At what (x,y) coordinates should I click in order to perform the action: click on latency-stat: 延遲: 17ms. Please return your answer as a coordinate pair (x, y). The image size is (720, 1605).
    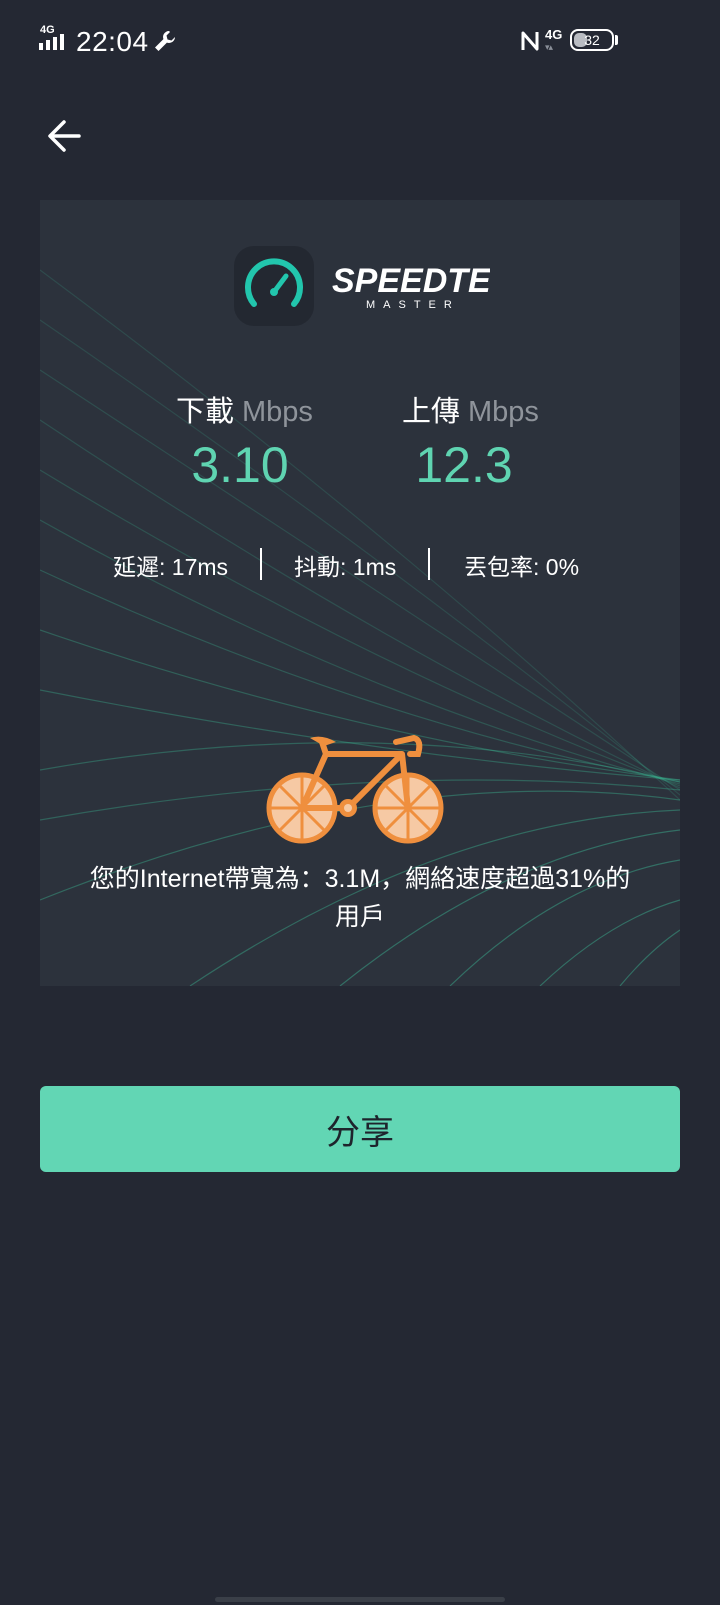
    Looking at the image, I should click on (171, 567).